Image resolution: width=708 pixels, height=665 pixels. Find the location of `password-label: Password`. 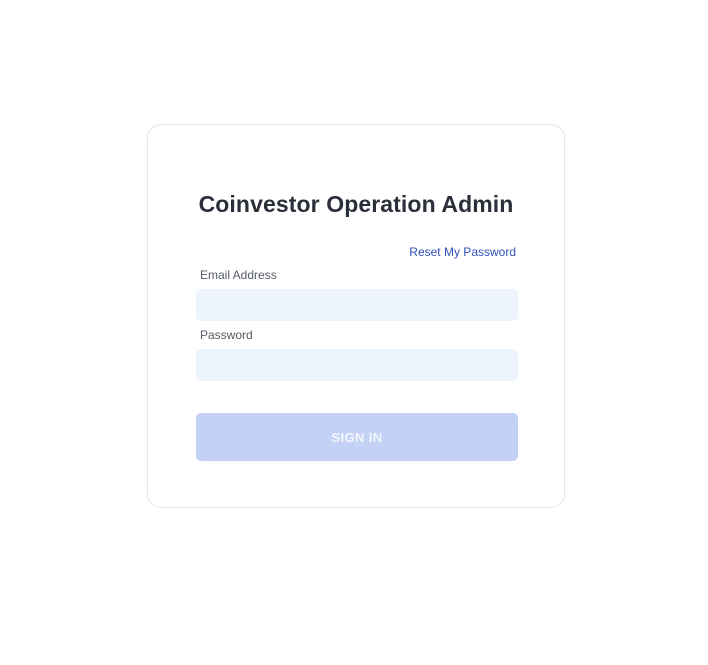

password-label: Password is located at coordinates (226, 335).